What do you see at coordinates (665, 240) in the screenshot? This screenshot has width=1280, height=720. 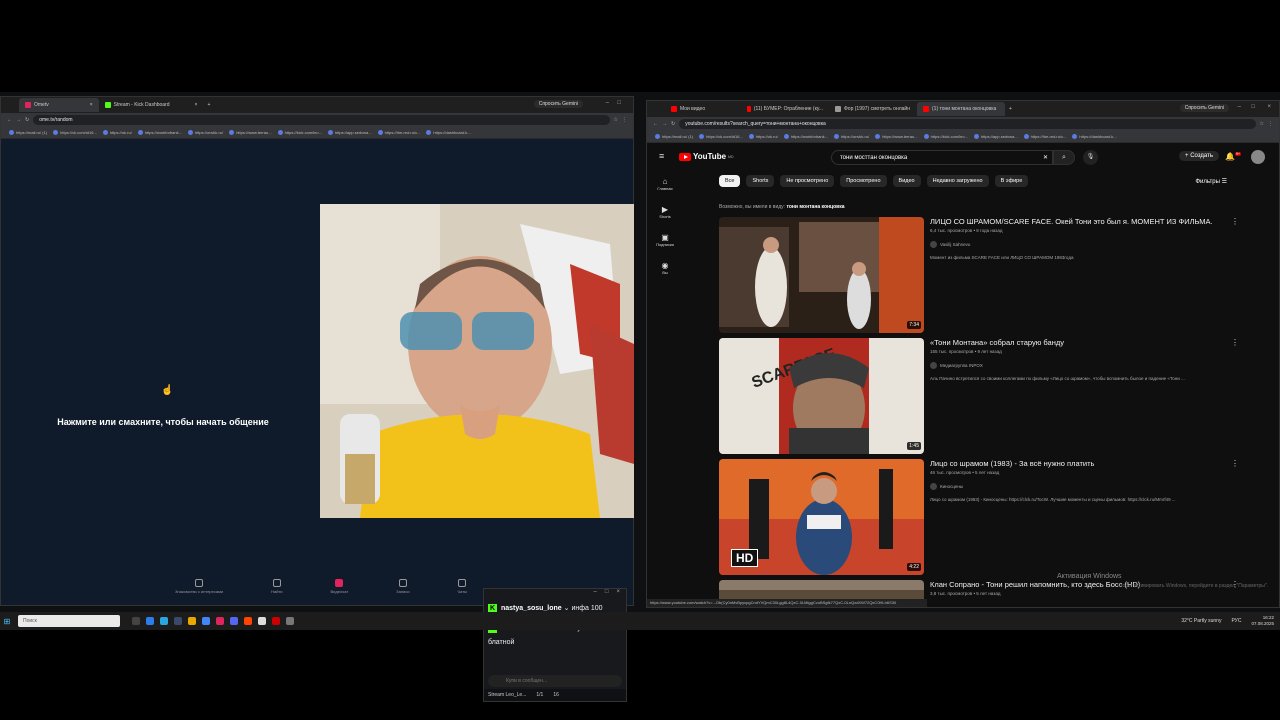 I see `sidebar-item-subscriptions: ▣ Подписки` at bounding box center [665, 240].